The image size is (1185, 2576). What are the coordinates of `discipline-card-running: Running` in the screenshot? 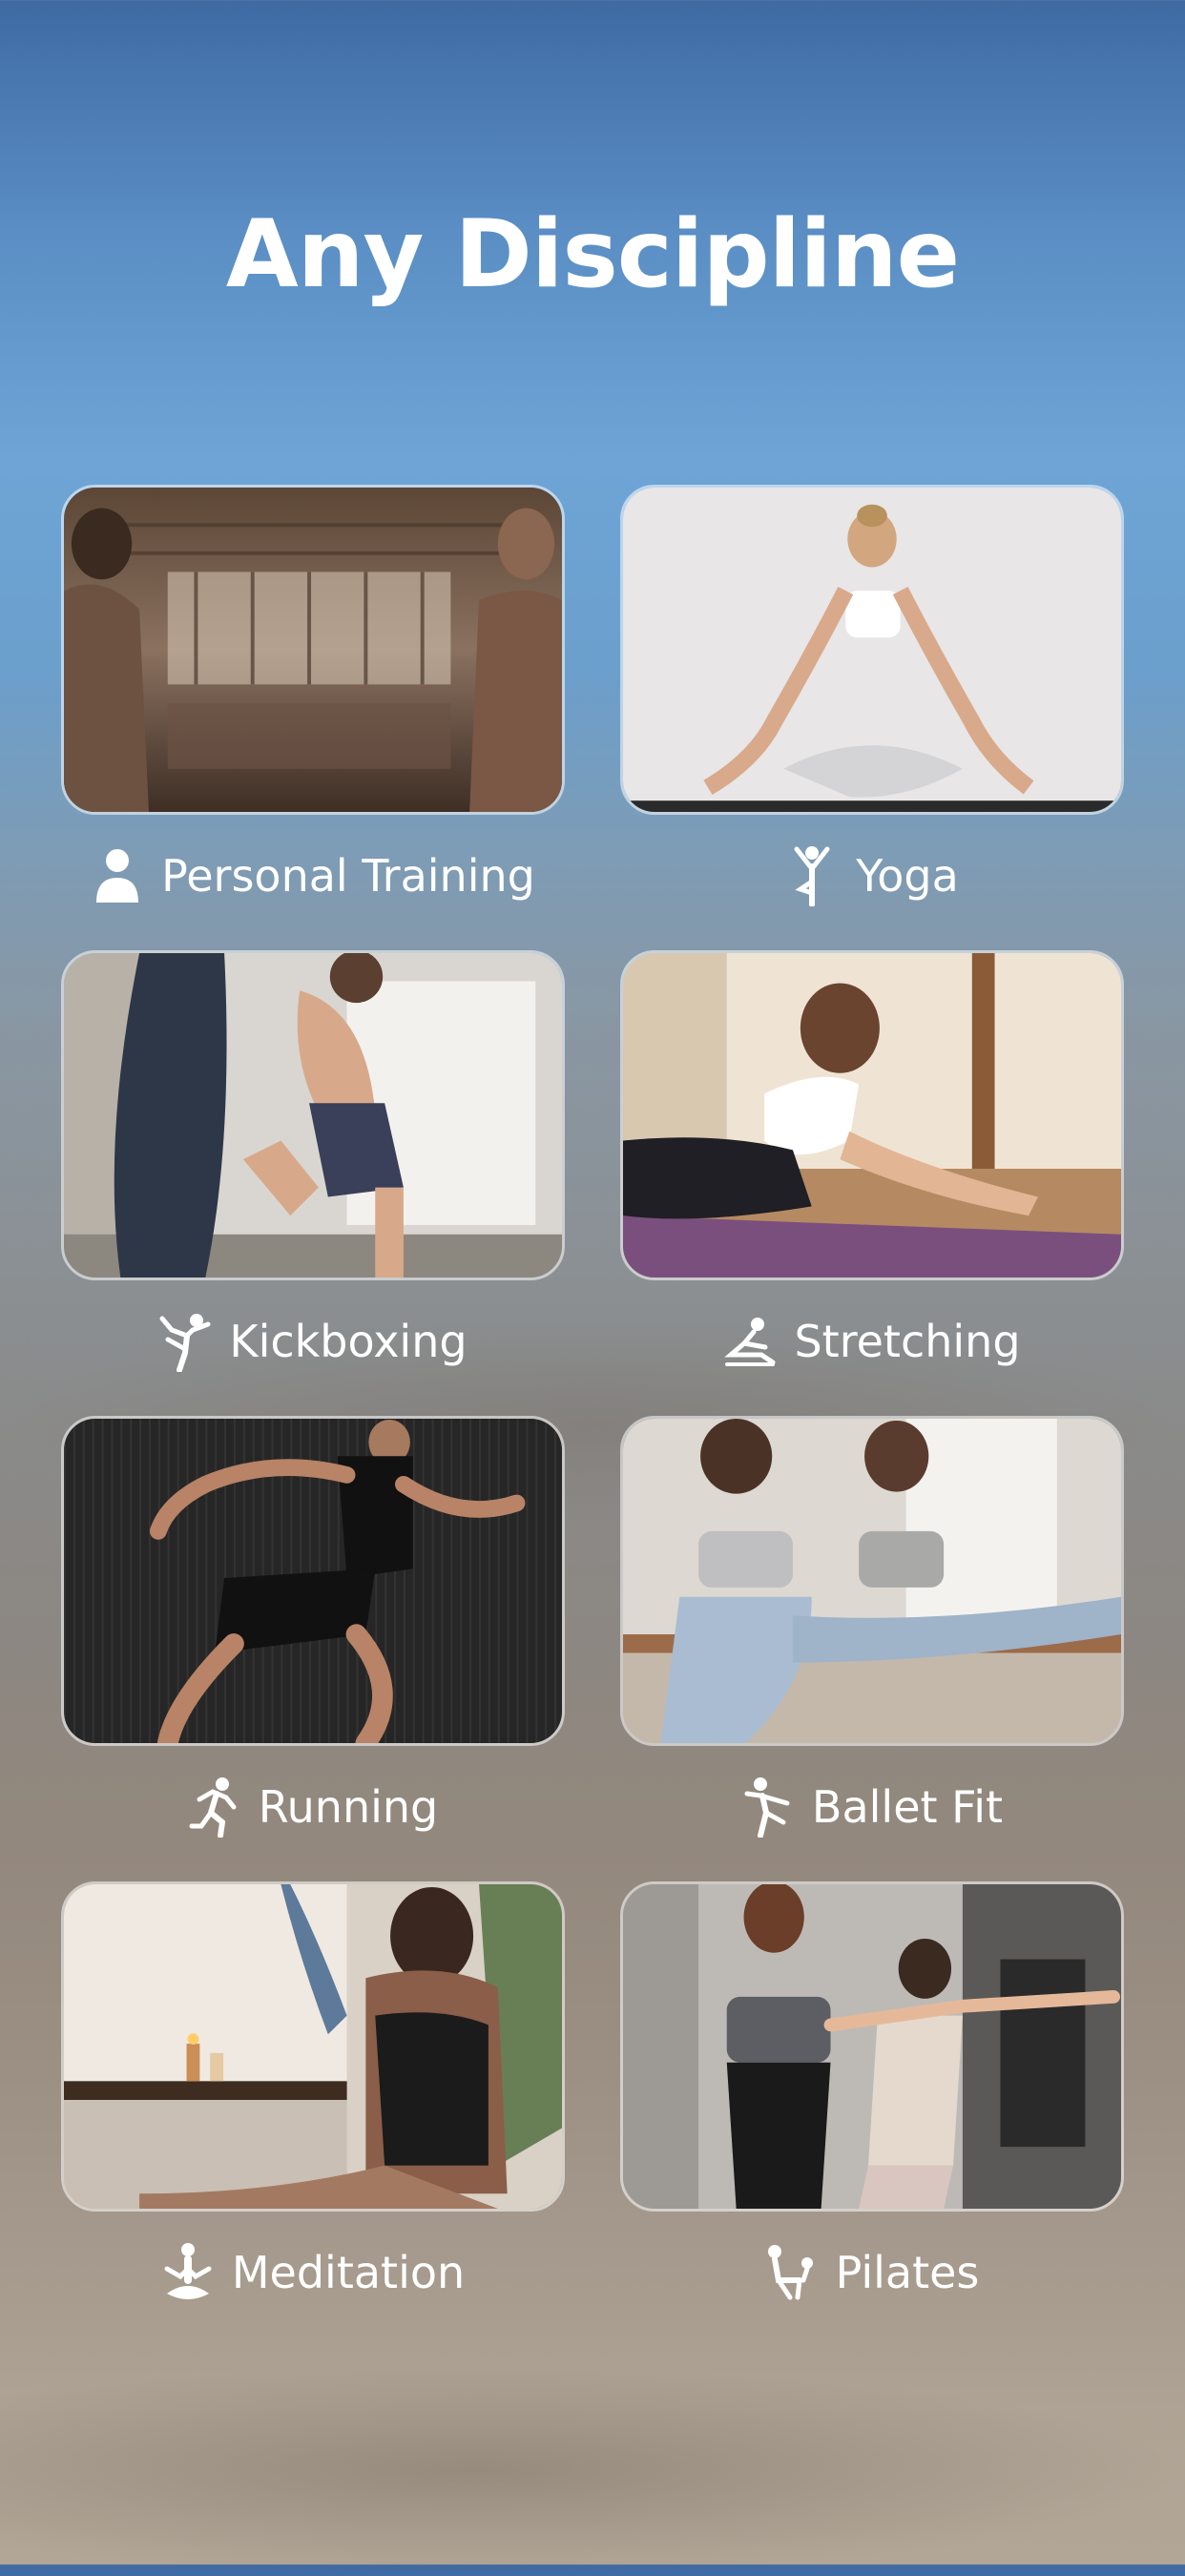 It's located at (313, 1648).